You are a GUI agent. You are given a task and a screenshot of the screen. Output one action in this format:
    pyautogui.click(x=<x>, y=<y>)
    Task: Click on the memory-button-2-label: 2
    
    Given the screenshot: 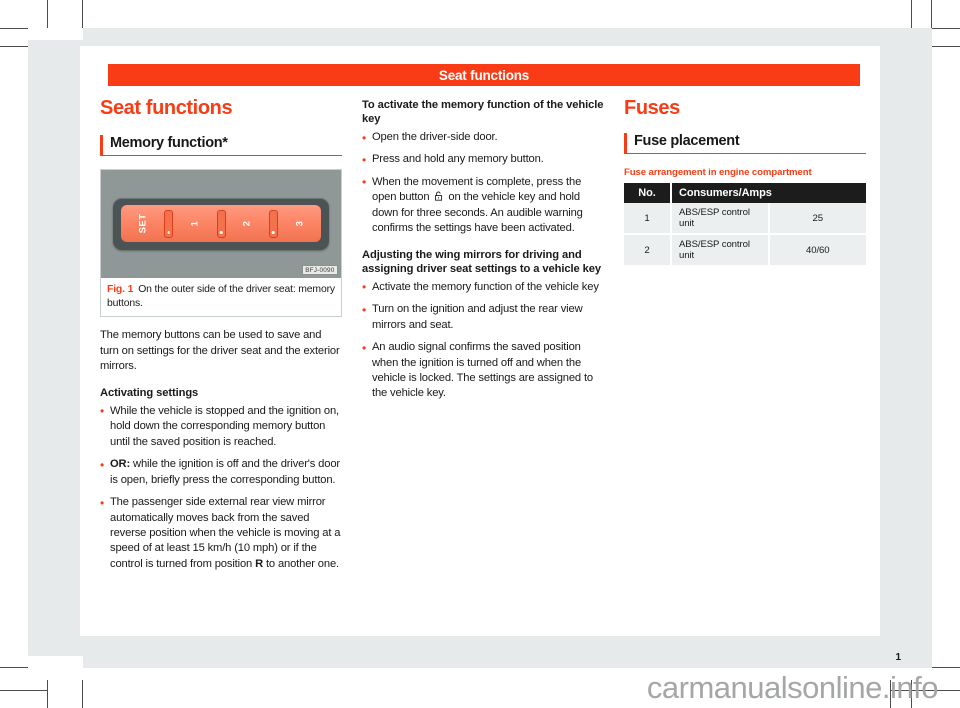 What is the action you would take?
    pyautogui.click(x=247, y=224)
    